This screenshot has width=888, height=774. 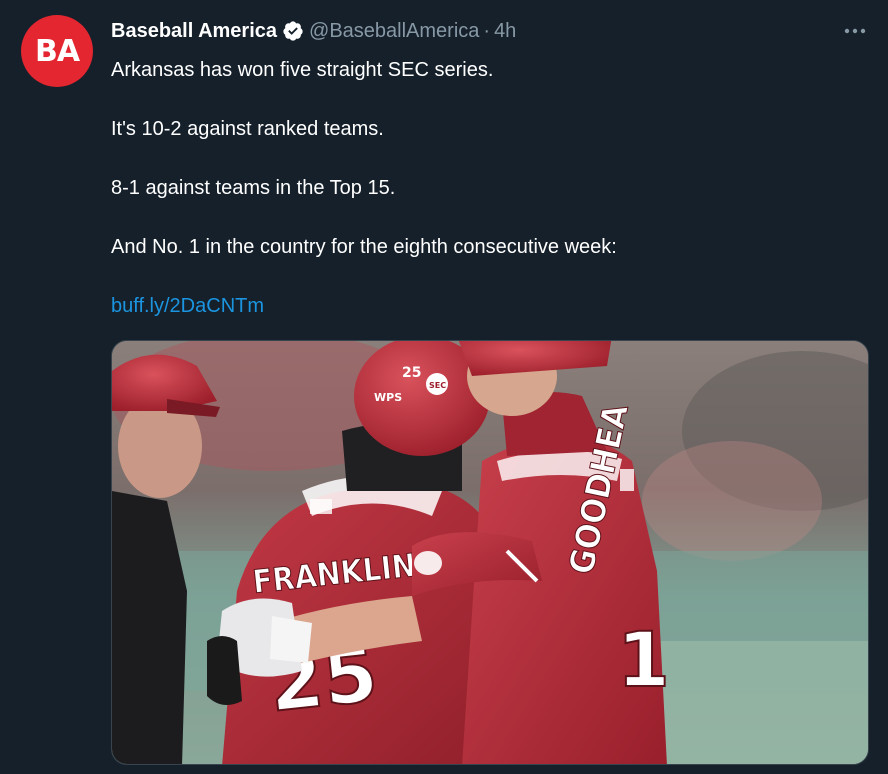 What do you see at coordinates (394, 31) in the screenshot?
I see `handle: @BaseballAmerica` at bounding box center [394, 31].